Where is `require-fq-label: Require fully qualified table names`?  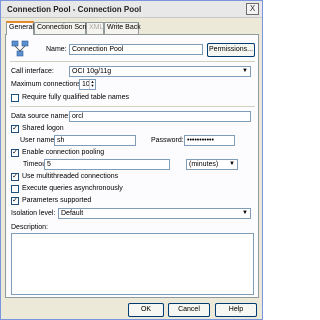
require-fq-label: Require fully qualified table names is located at coordinates (76, 97).